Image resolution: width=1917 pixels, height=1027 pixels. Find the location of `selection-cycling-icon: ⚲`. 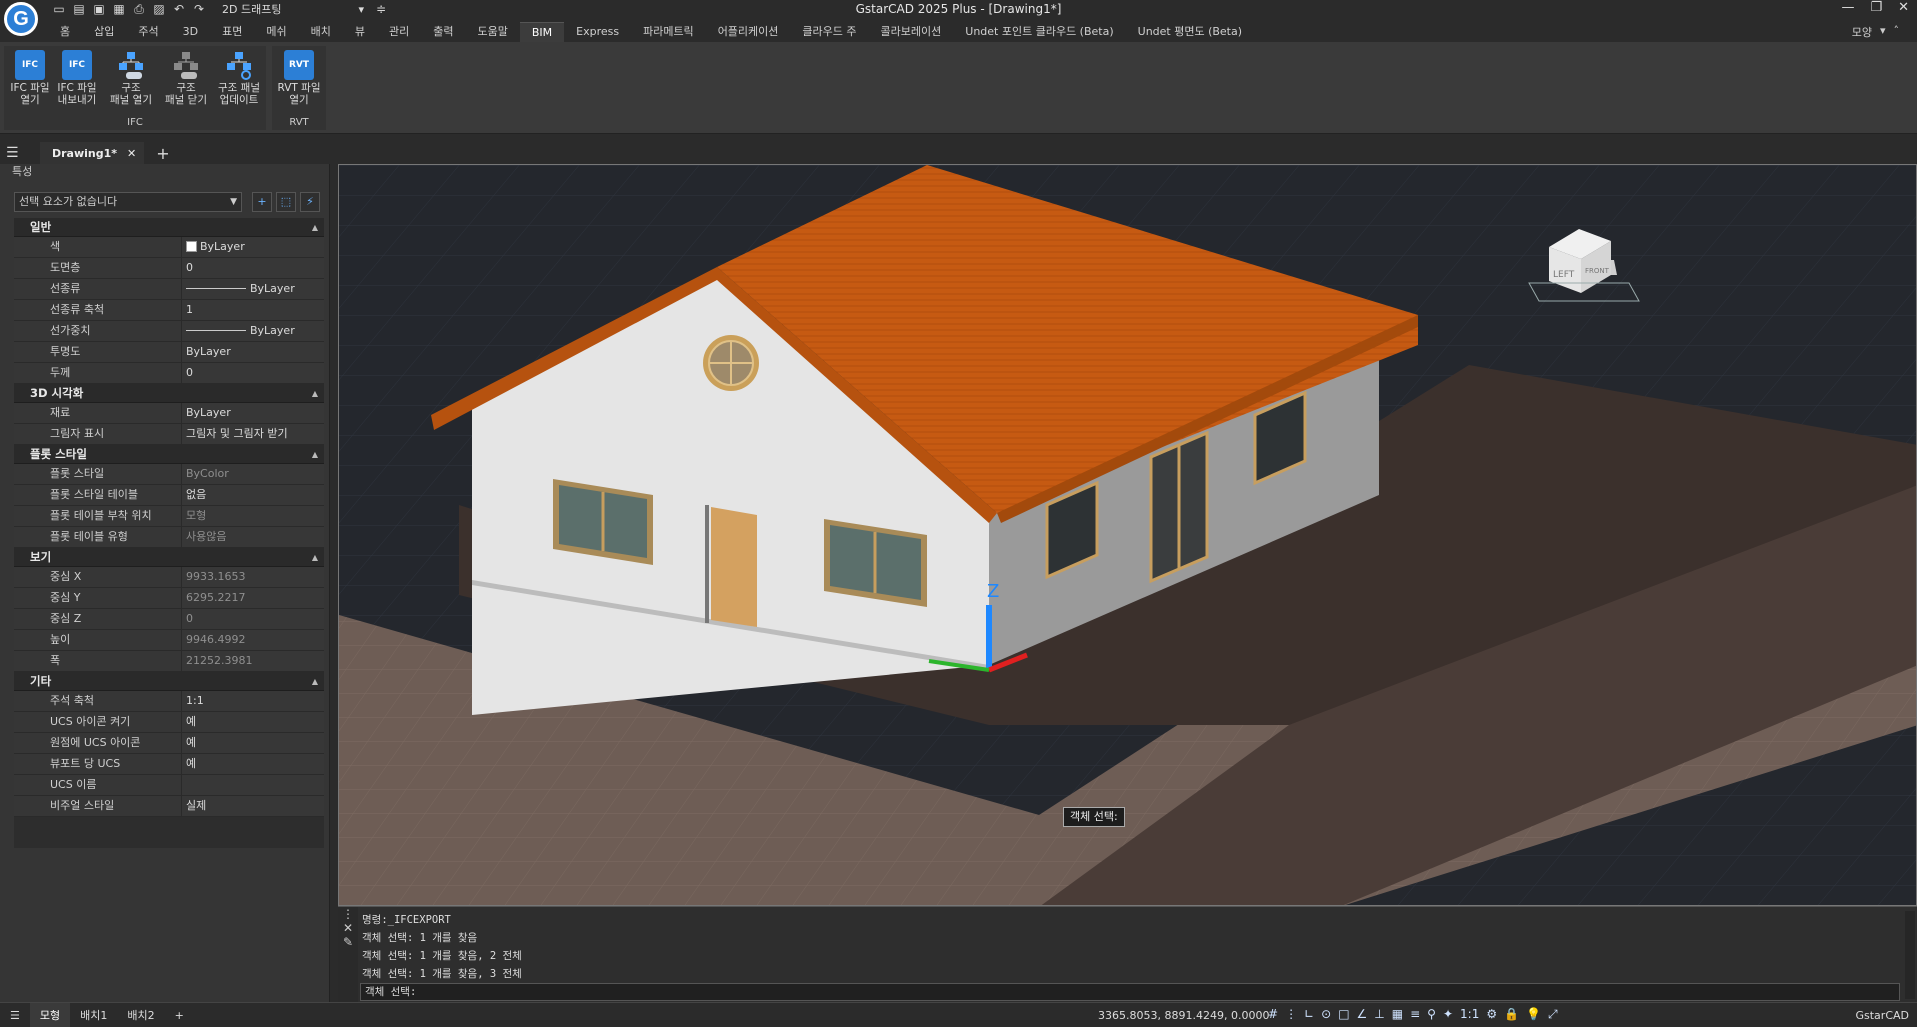

selection-cycling-icon: ⚲ is located at coordinates (1431, 1014).